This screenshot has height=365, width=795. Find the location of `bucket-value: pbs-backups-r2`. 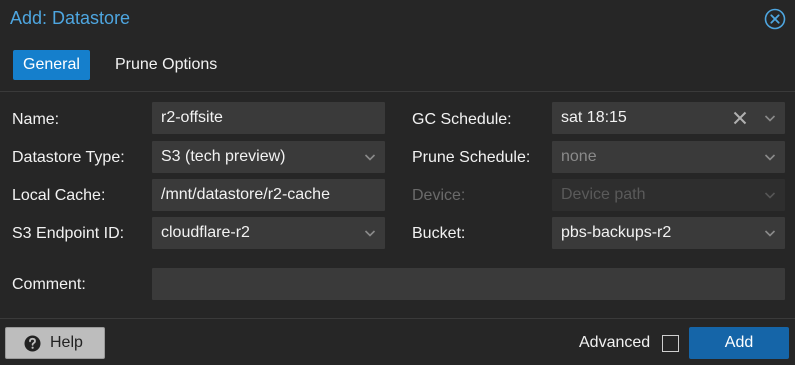

bucket-value: pbs-backups-r2 is located at coordinates (616, 232).